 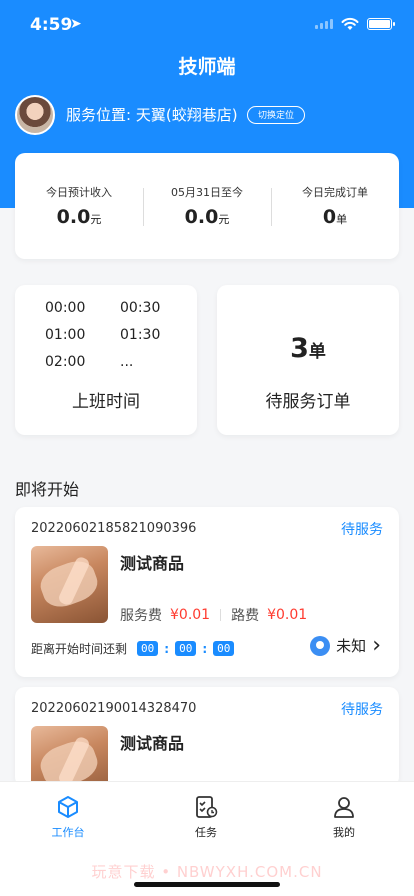 I want to click on stat-label: 今日完成订单, so click(x=335, y=192).